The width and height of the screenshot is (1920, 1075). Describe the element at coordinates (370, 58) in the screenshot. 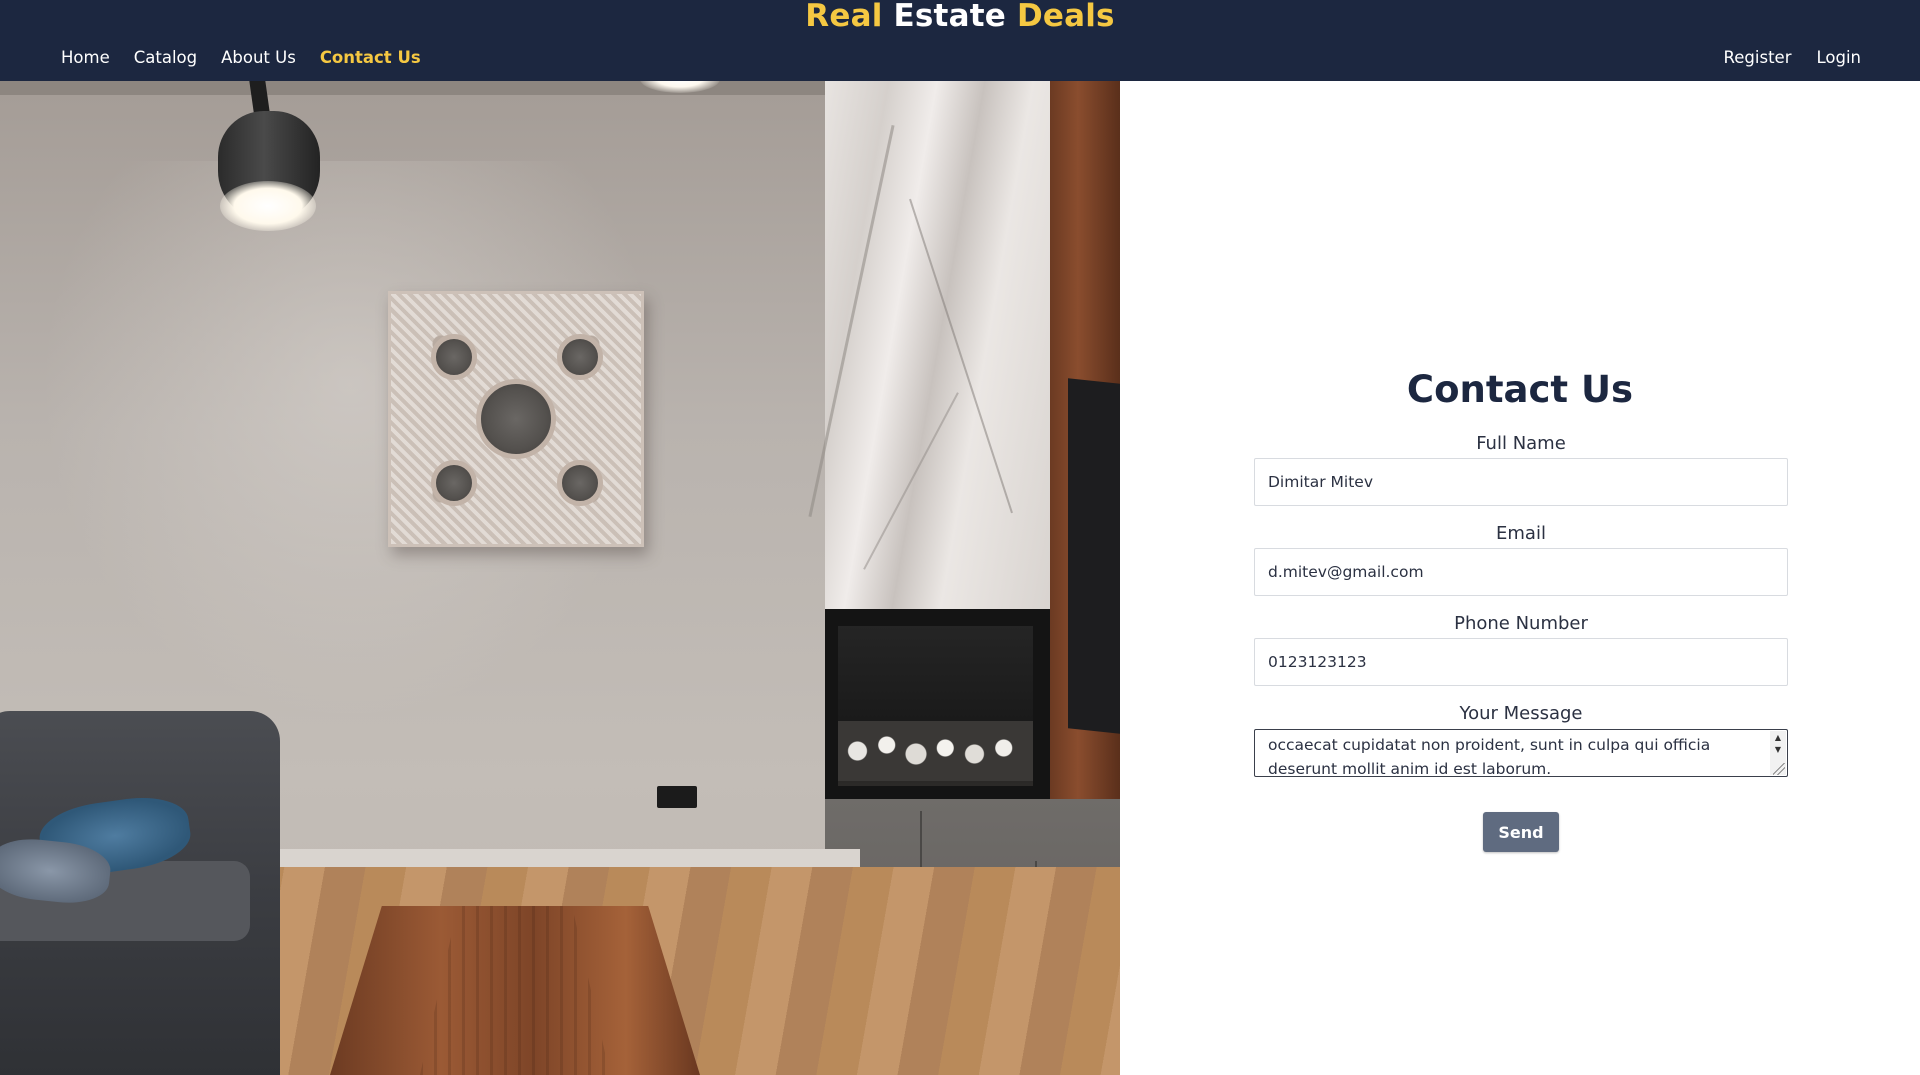

I see `nav-contact-us: Contact Us` at that location.